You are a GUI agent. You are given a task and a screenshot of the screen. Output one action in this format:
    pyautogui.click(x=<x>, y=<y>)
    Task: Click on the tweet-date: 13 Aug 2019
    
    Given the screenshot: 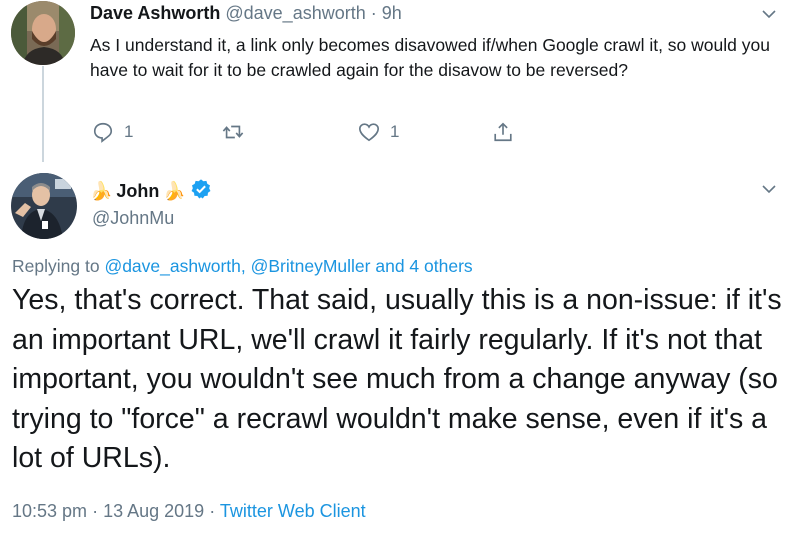 What is the action you would take?
    pyautogui.click(x=153, y=511)
    